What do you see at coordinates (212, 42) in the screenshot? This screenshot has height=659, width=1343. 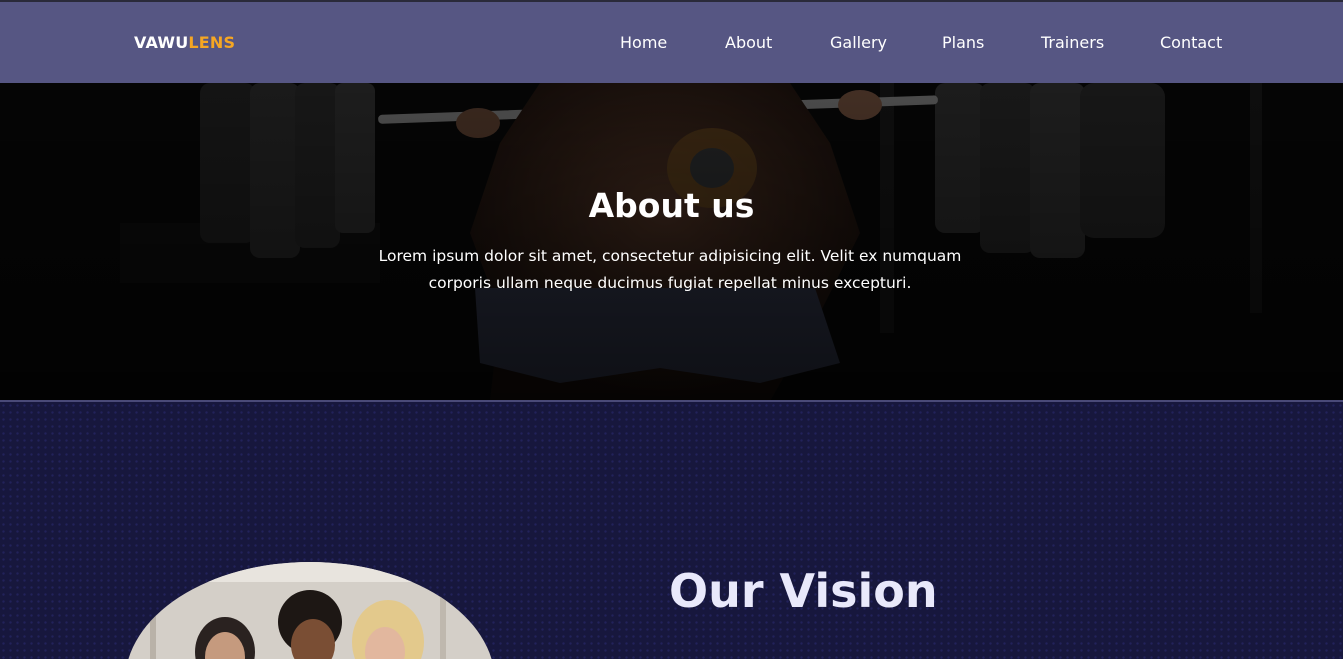 I see `brand-logo-part2: LENS` at bounding box center [212, 42].